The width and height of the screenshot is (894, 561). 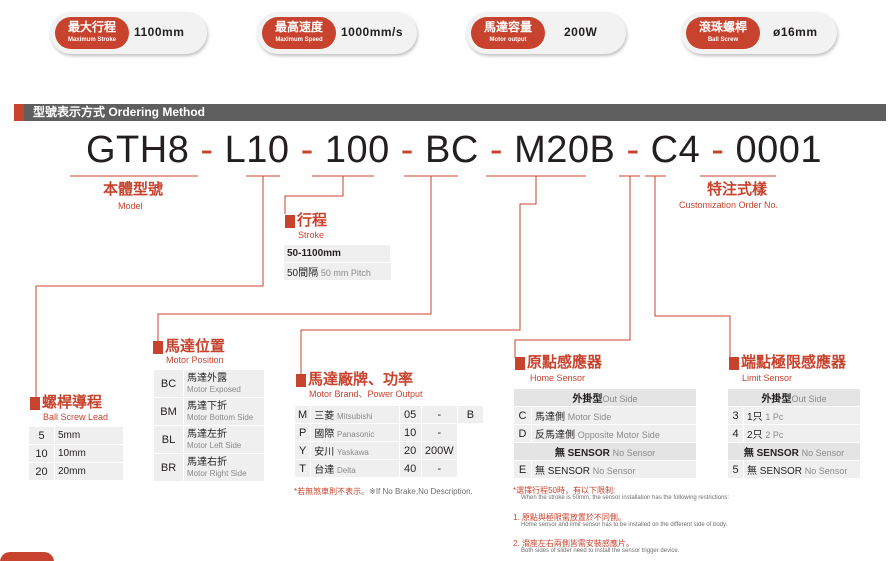 I want to click on motor-position-code: BL, so click(x=168, y=439).